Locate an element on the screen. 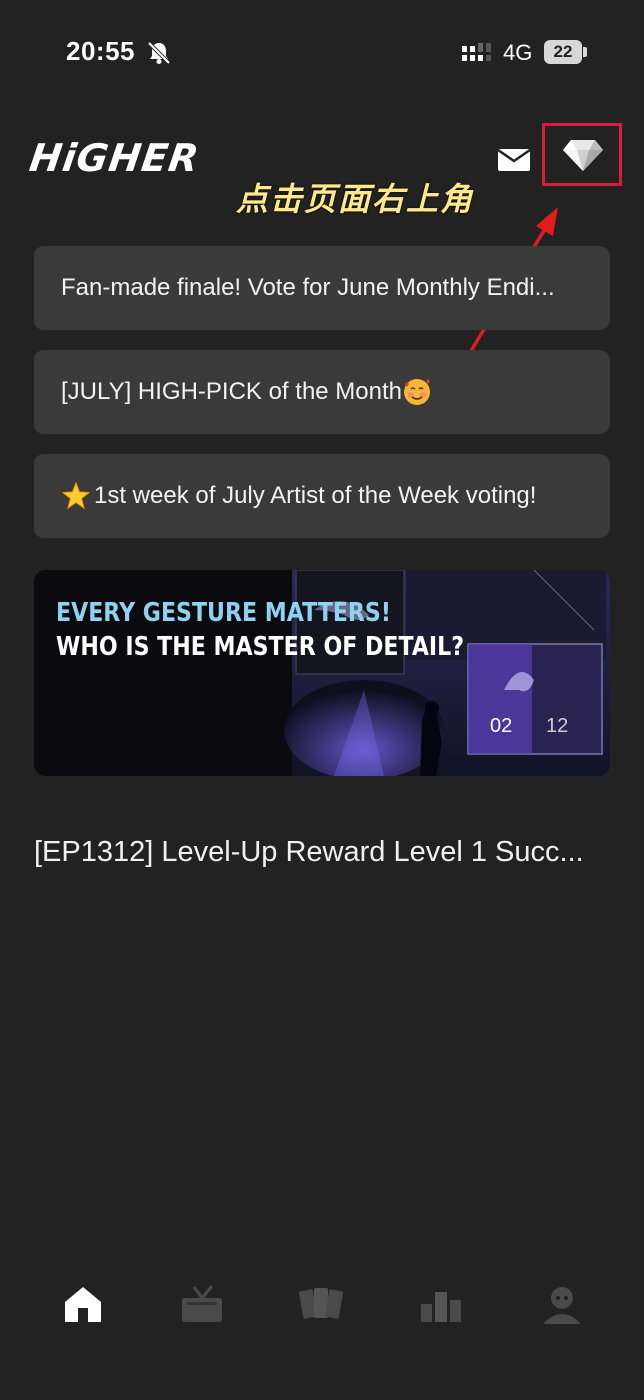 This screenshot has width=644, height=1400. bell-muted-icon is located at coordinates (159, 53).